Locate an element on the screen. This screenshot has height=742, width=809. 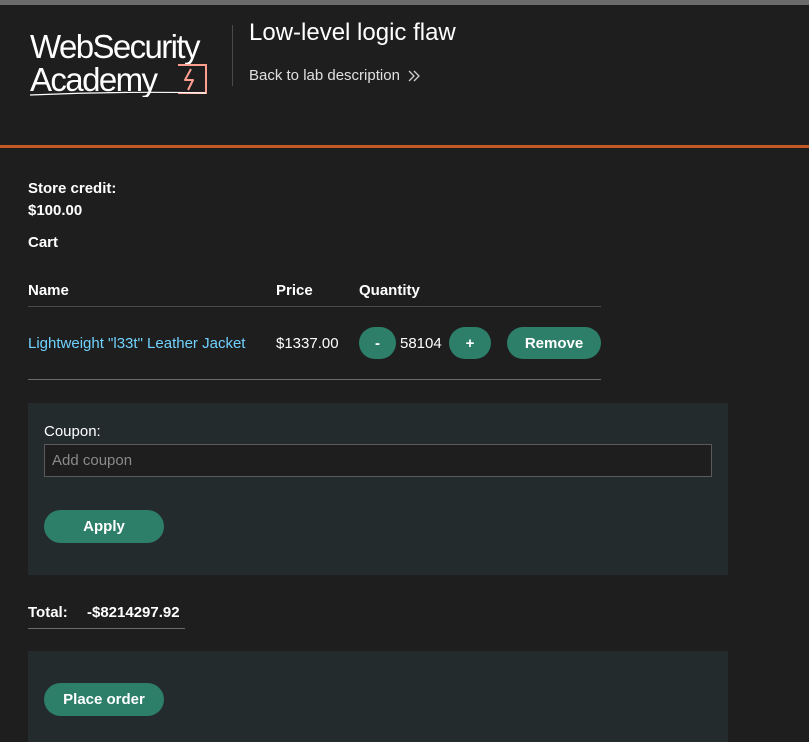
logo-divider is located at coordinates (232, 55).